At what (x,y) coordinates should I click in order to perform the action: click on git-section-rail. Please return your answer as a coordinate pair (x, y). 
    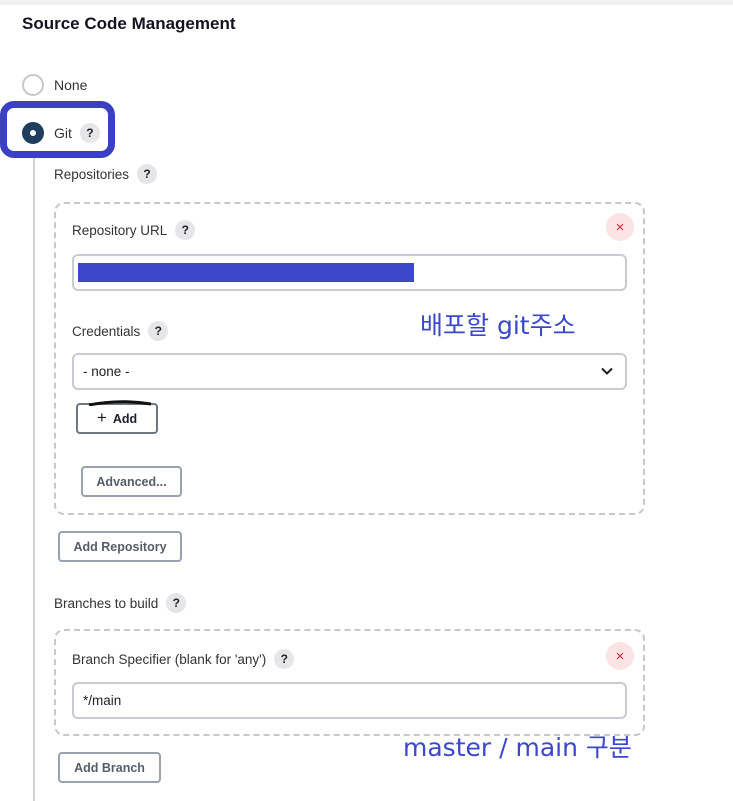
    Looking at the image, I should click on (34, 479).